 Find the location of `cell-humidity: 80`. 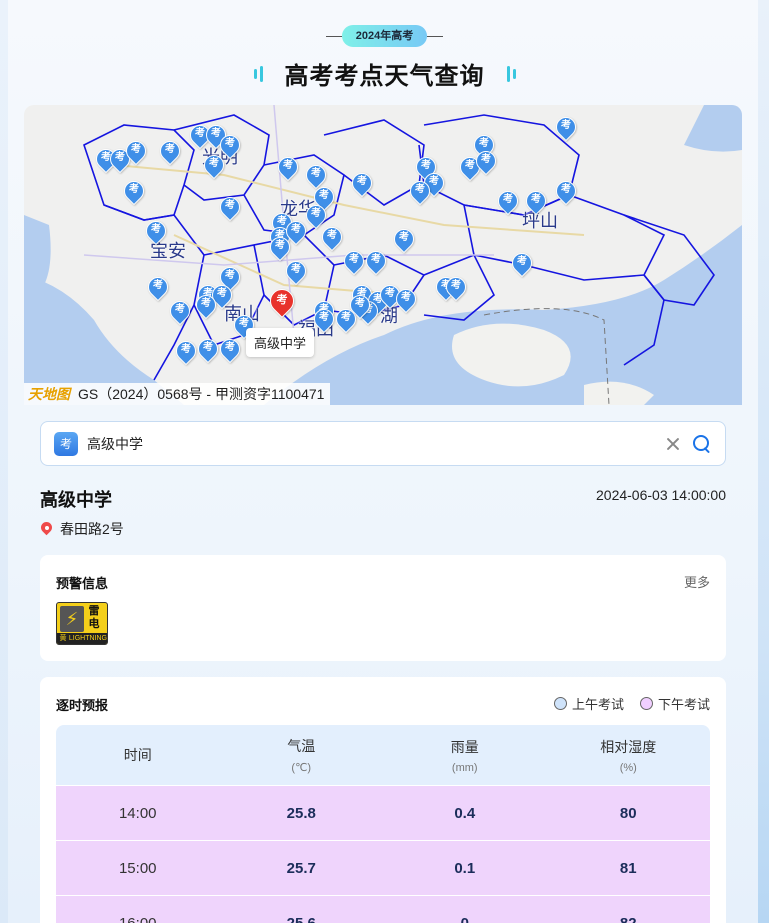

cell-humidity: 80 is located at coordinates (628, 813).